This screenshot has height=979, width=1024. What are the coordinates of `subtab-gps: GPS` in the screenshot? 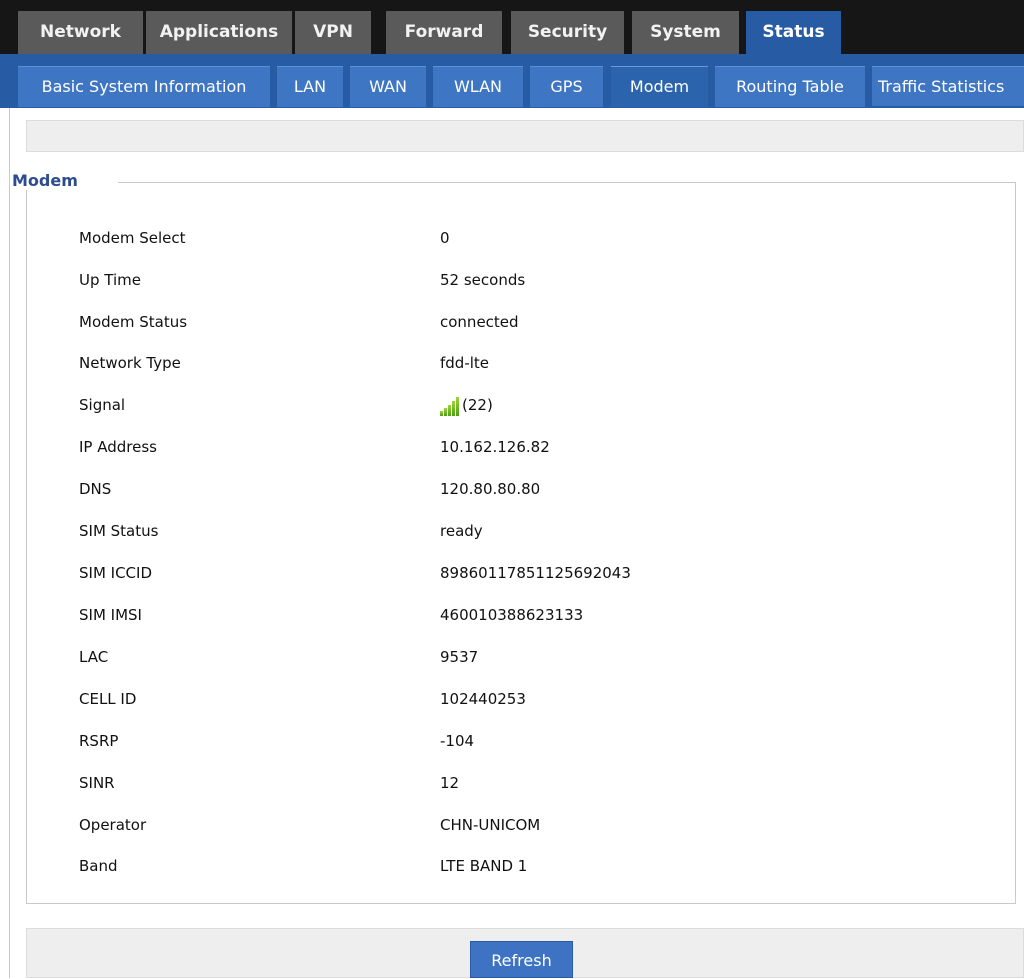 It's located at (566, 86).